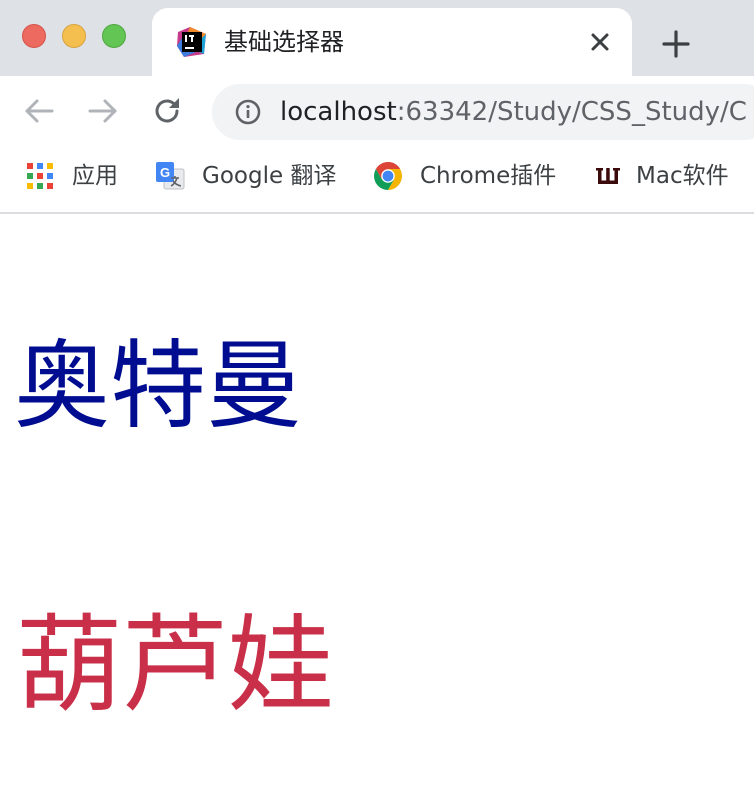  Describe the element at coordinates (39, 111) in the screenshot. I see `back-arrow-icon` at that location.